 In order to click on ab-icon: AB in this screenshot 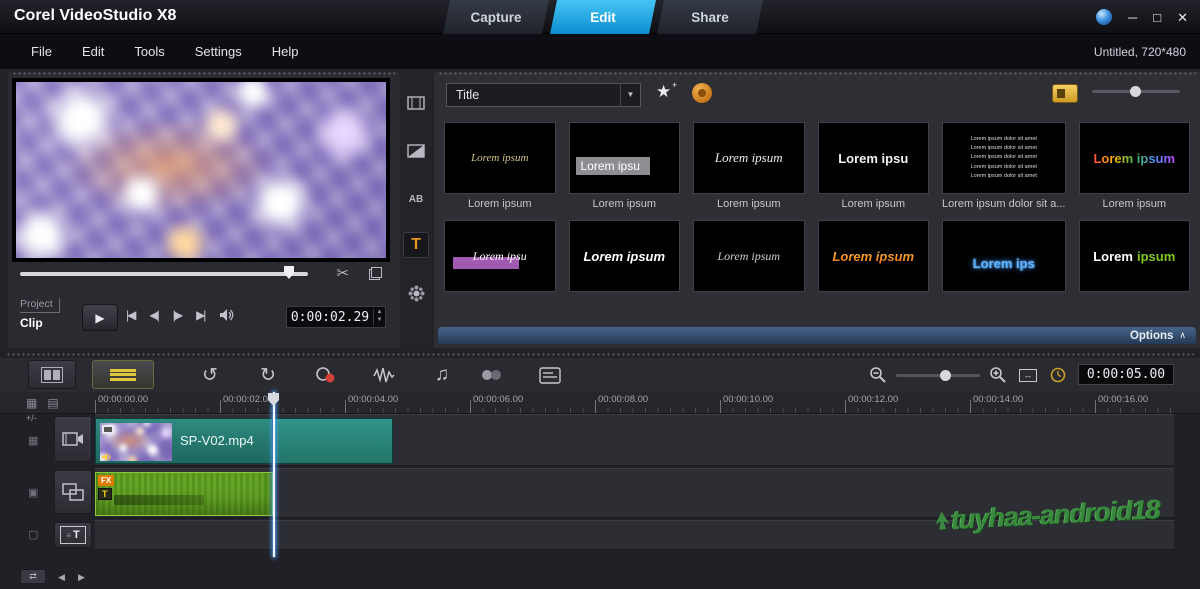, I will do `click(416, 199)`.